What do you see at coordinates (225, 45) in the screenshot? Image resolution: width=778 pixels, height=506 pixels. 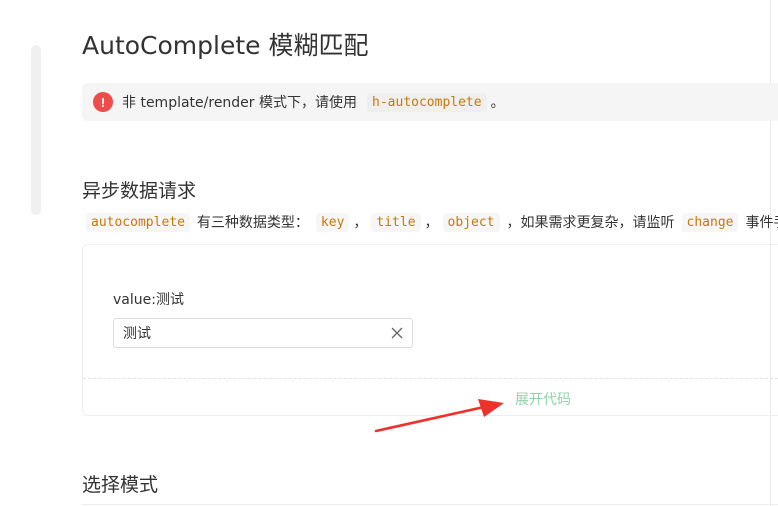 I see `page-title: AutoComplete 模糊匹配` at bounding box center [225, 45].